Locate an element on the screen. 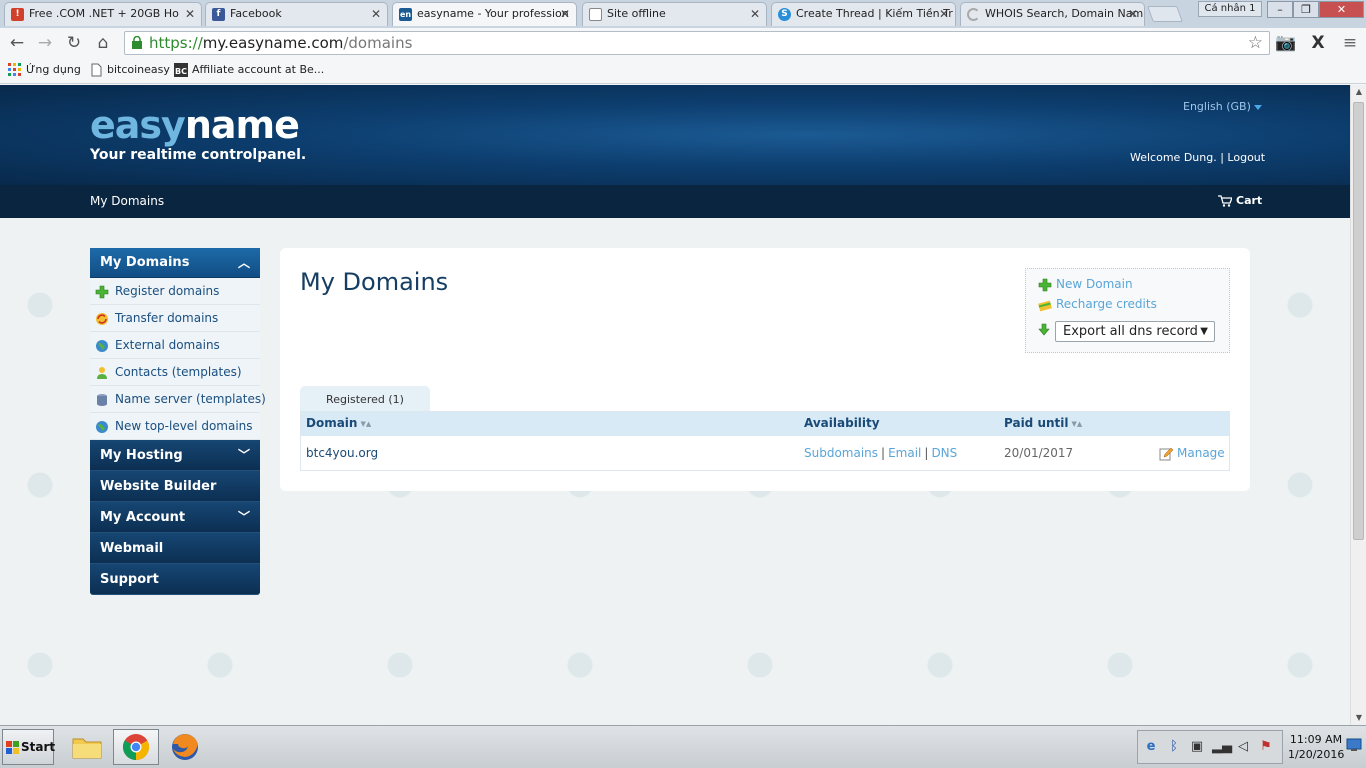  cart-link: Cart is located at coordinates (1240, 200).